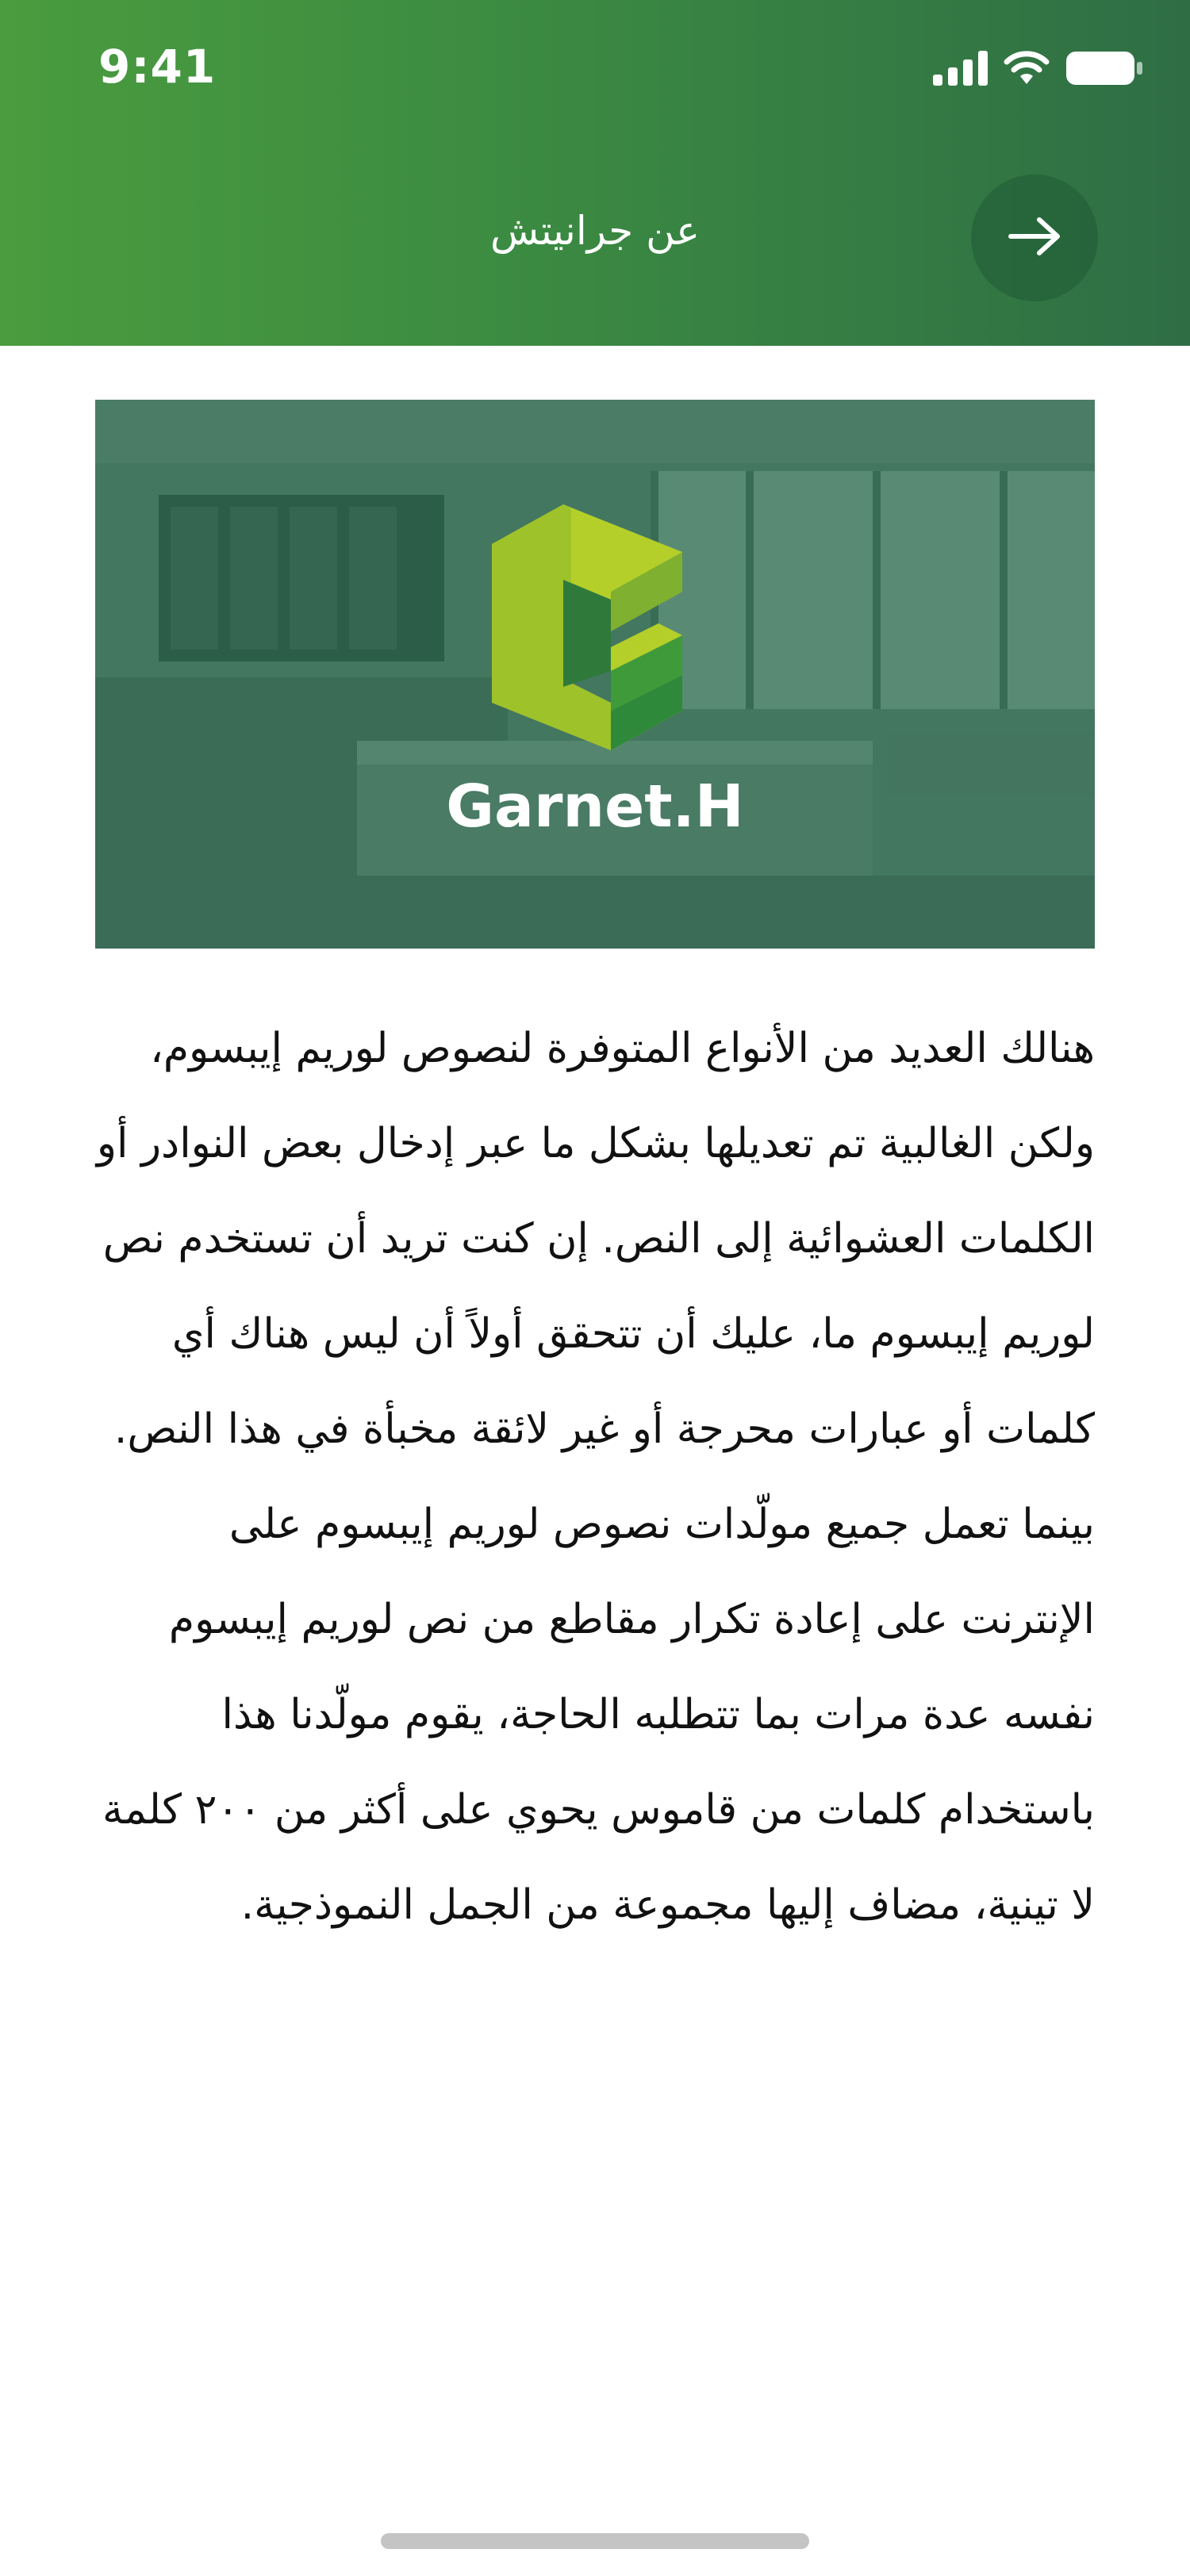  What do you see at coordinates (595, 68) in the screenshot?
I see `status-bar: 9:41` at bounding box center [595, 68].